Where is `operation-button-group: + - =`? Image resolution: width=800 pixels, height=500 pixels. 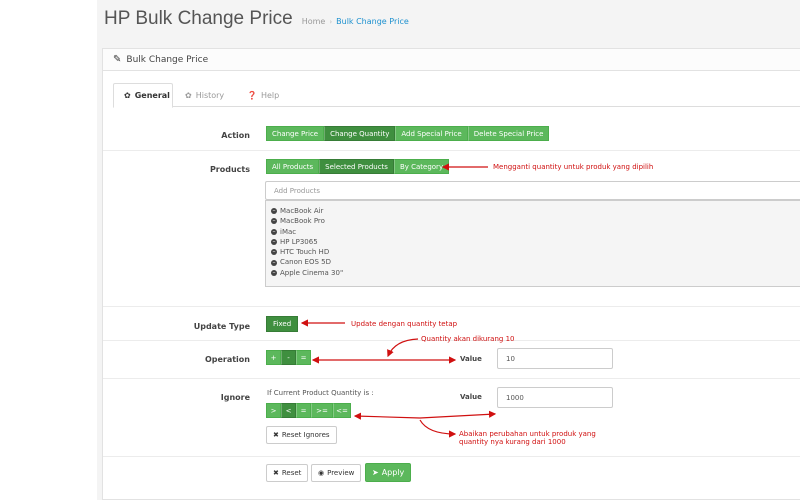 operation-button-group: + - = is located at coordinates (288, 357).